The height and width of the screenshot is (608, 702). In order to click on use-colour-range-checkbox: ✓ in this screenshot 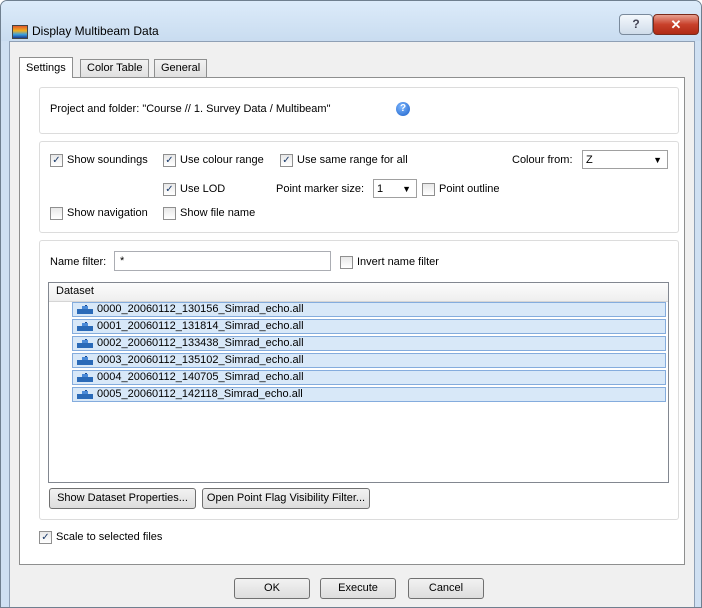, I will do `click(169, 160)`.